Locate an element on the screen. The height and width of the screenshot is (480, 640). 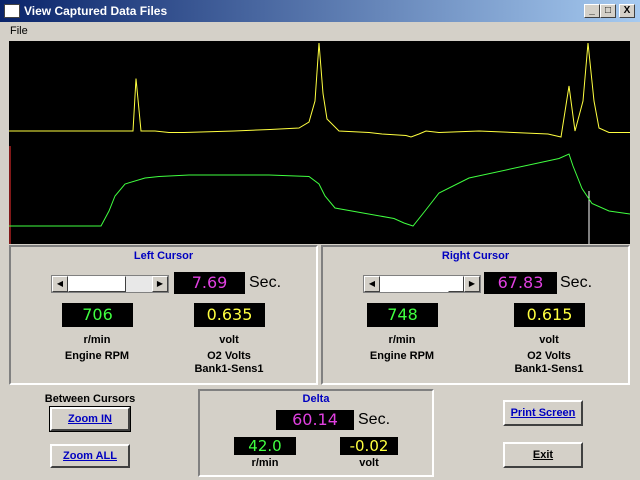
delta-rpm-unit: r/min is located at coordinates (265, 463).